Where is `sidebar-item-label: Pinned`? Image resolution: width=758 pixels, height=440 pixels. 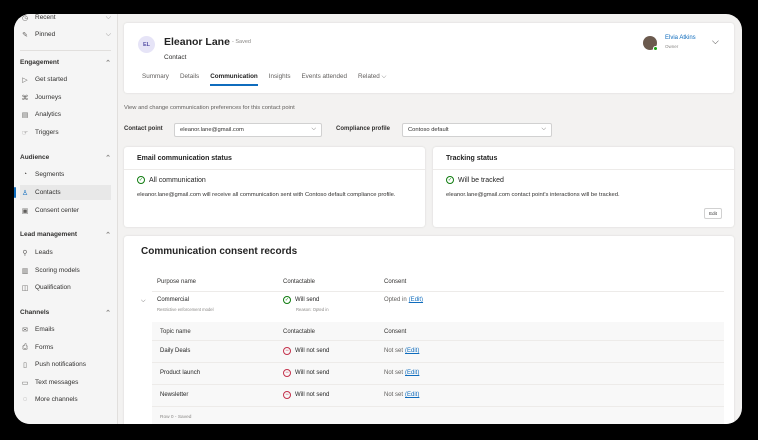 sidebar-item-label: Pinned is located at coordinates (45, 34).